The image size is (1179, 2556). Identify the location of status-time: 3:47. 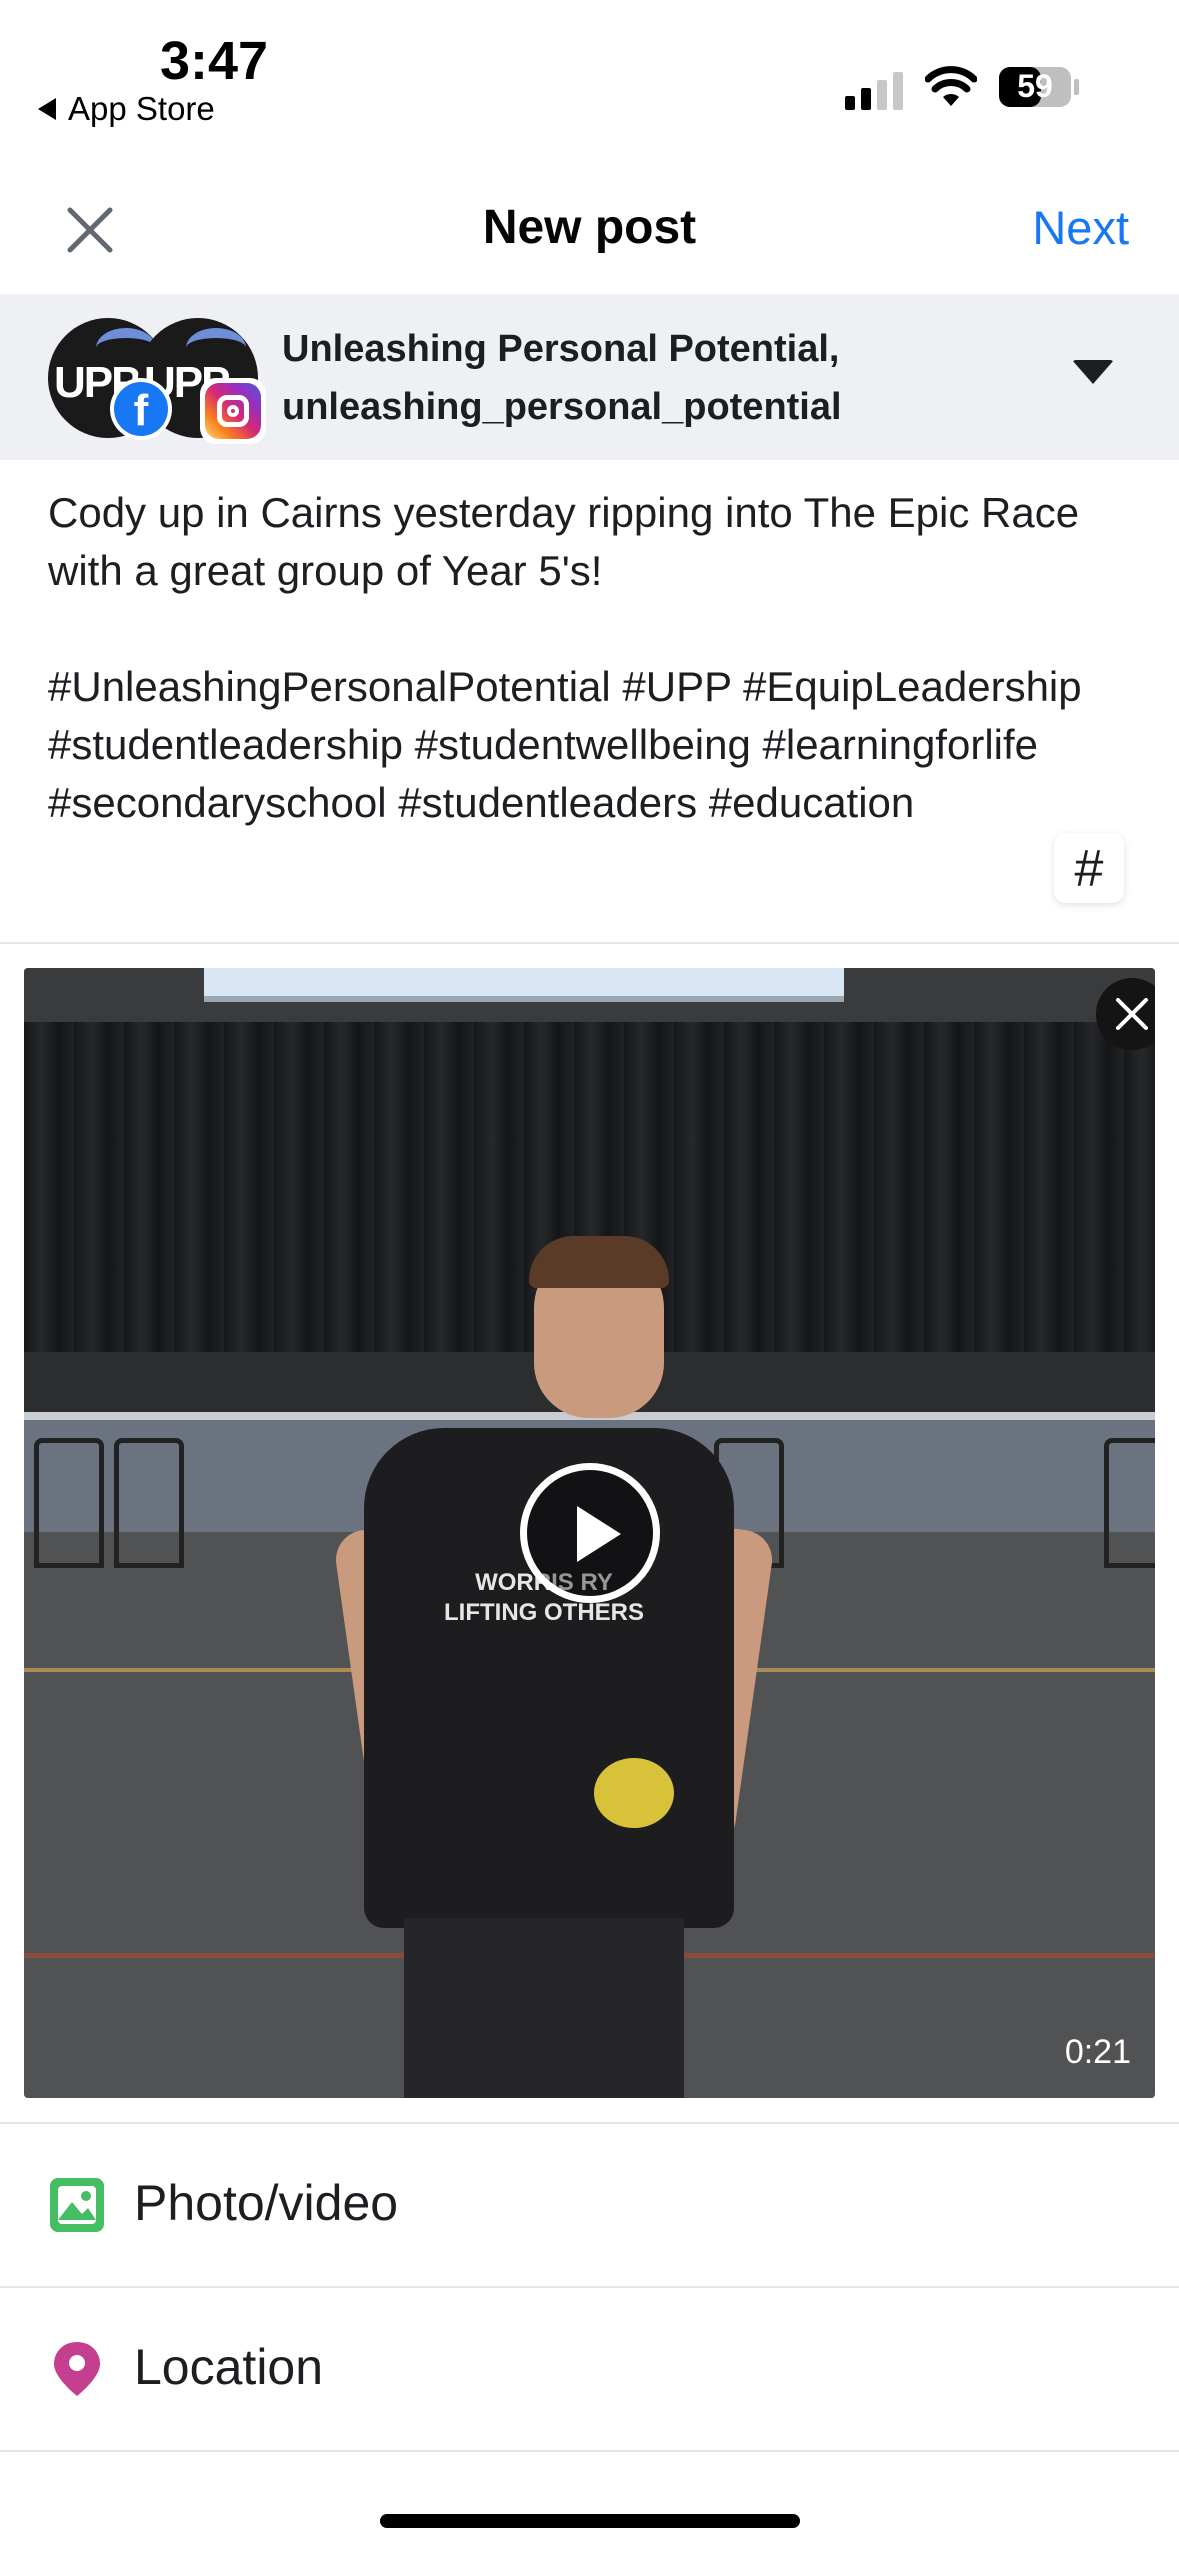
(214, 61).